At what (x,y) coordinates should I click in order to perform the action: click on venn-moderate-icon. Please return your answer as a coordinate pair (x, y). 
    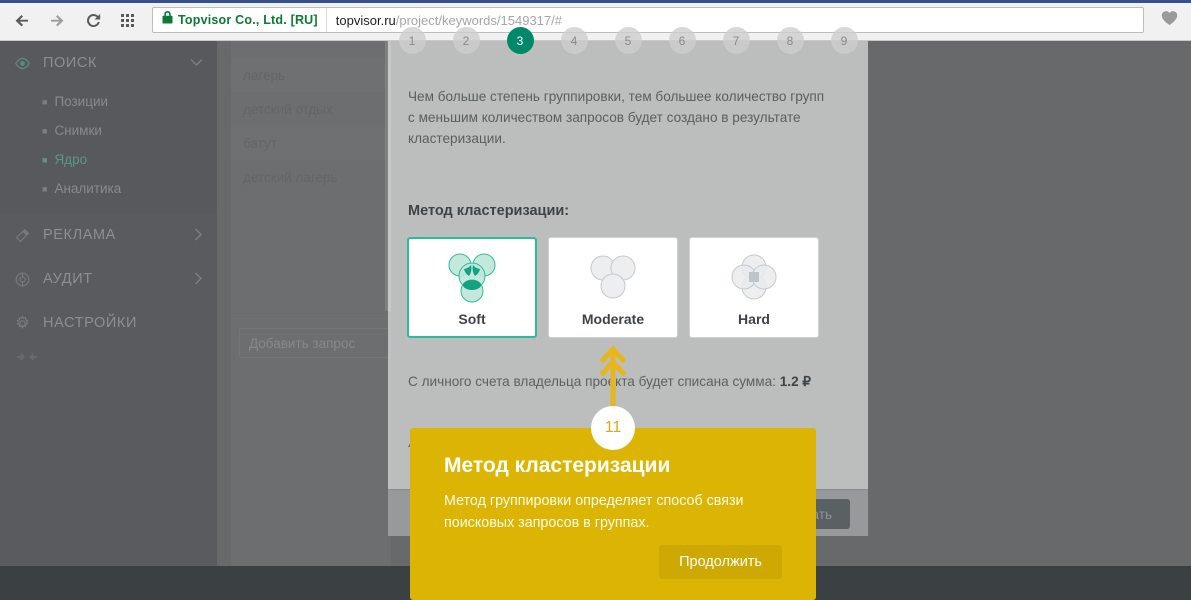
    Looking at the image, I should click on (613, 277).